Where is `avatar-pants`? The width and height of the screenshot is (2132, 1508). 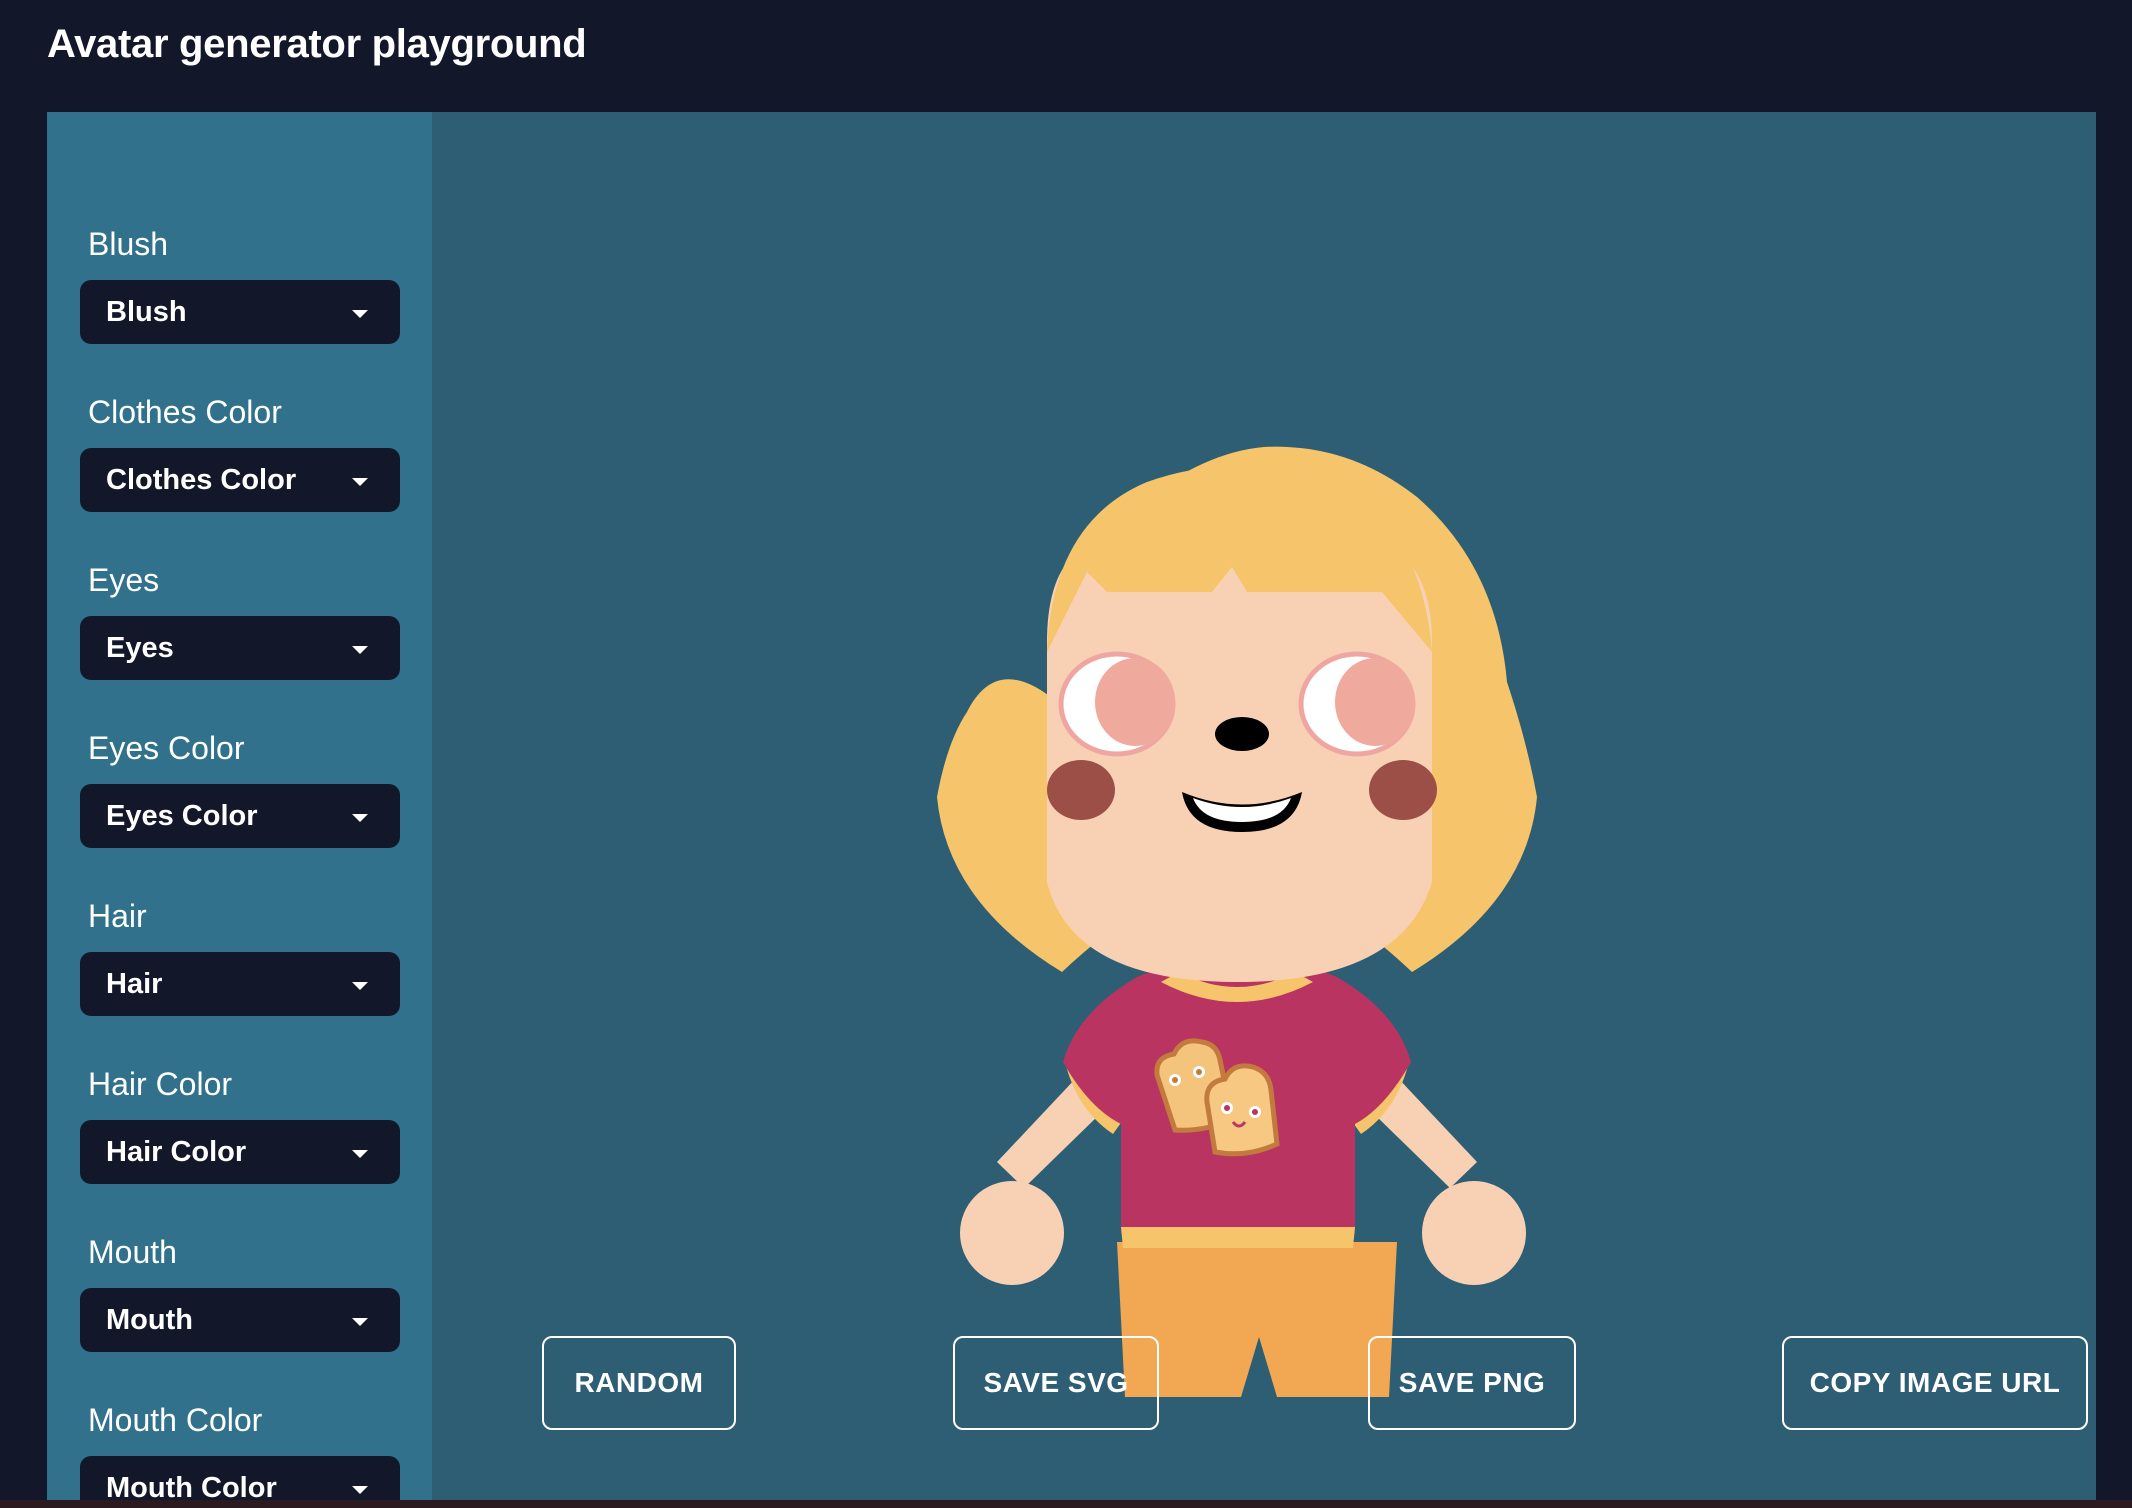
avatar-pants is located at coordinates (1257, 1319).